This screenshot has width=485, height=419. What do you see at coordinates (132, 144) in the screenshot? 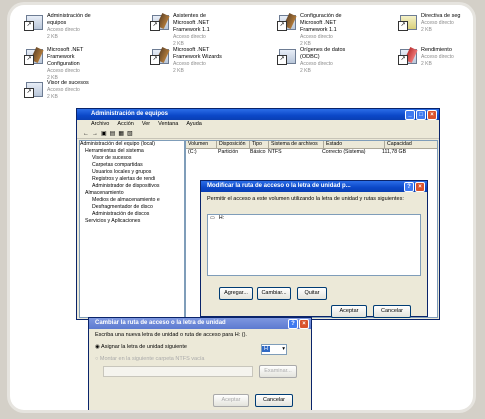
I see `tree-item: Administración del equipo (local)` at bounding box center [132, 144].